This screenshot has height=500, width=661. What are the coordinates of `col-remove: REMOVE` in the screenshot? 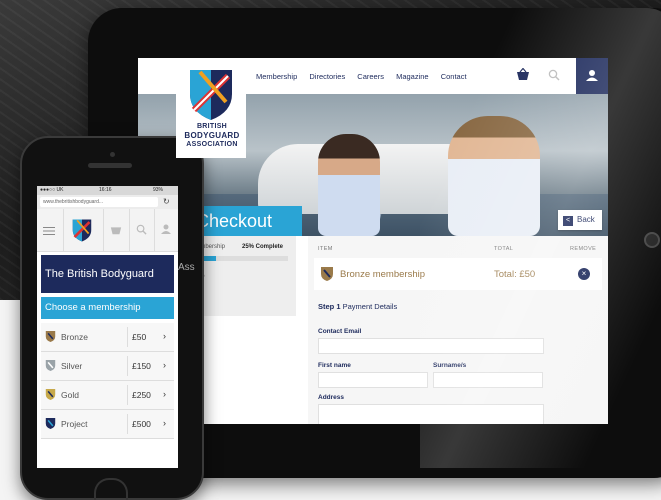 It's located at (583, 249).